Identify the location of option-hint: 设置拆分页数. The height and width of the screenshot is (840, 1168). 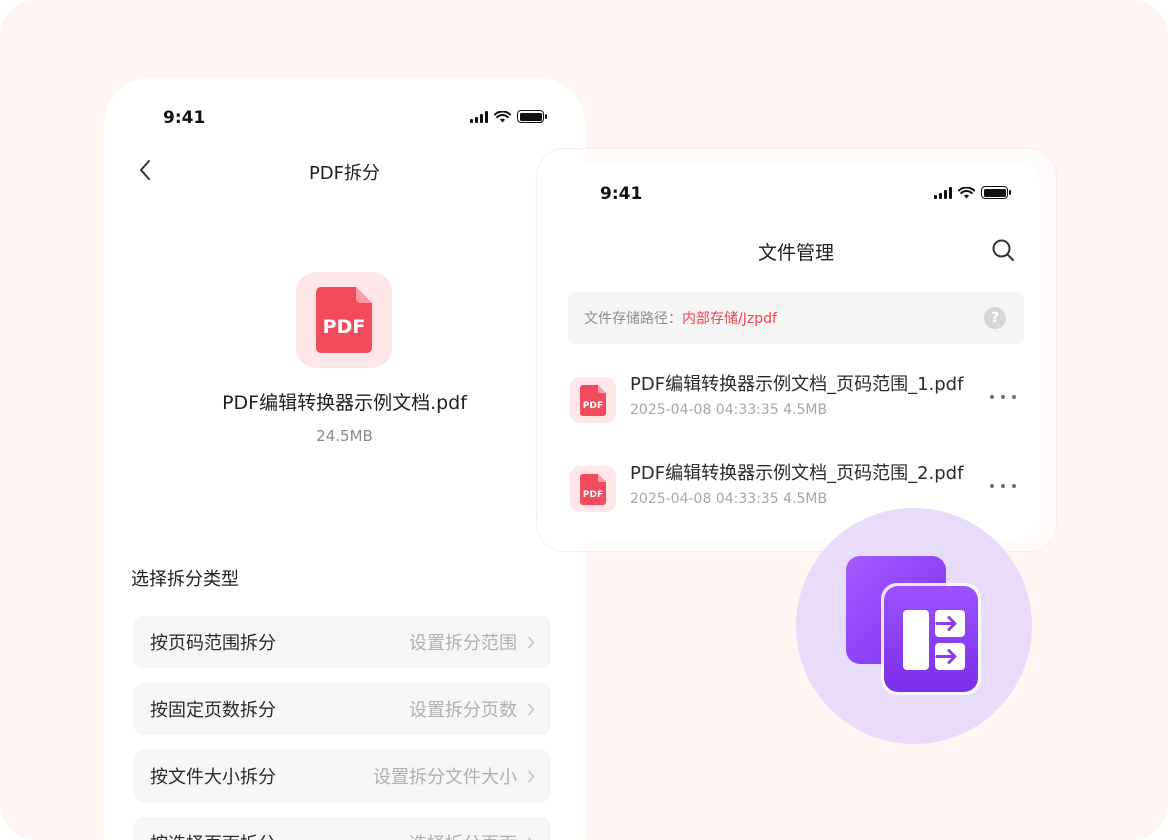
(463, 710).